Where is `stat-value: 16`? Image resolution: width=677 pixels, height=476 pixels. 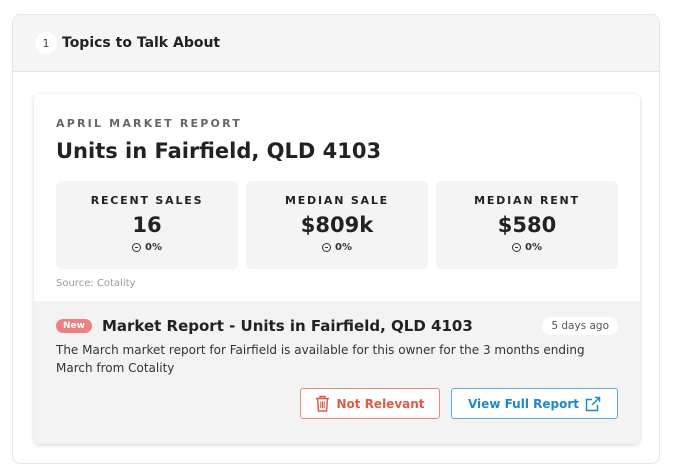
stat-value: 16 is located at coordinates (147, 225).